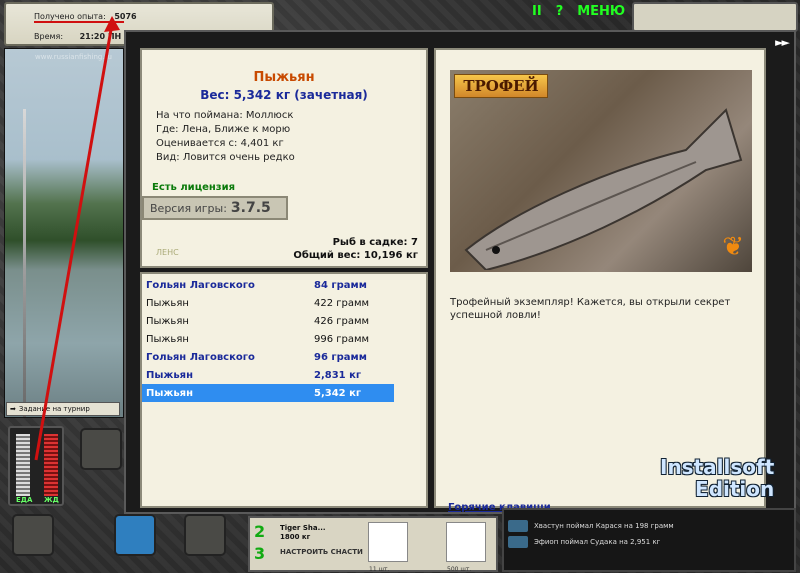 This screenshot has height=573, width=800. What do you see at coordinates (295, 537) in the screenshot?
I see `rod-weight: 1800 кг` at bounding box center [295, 537].